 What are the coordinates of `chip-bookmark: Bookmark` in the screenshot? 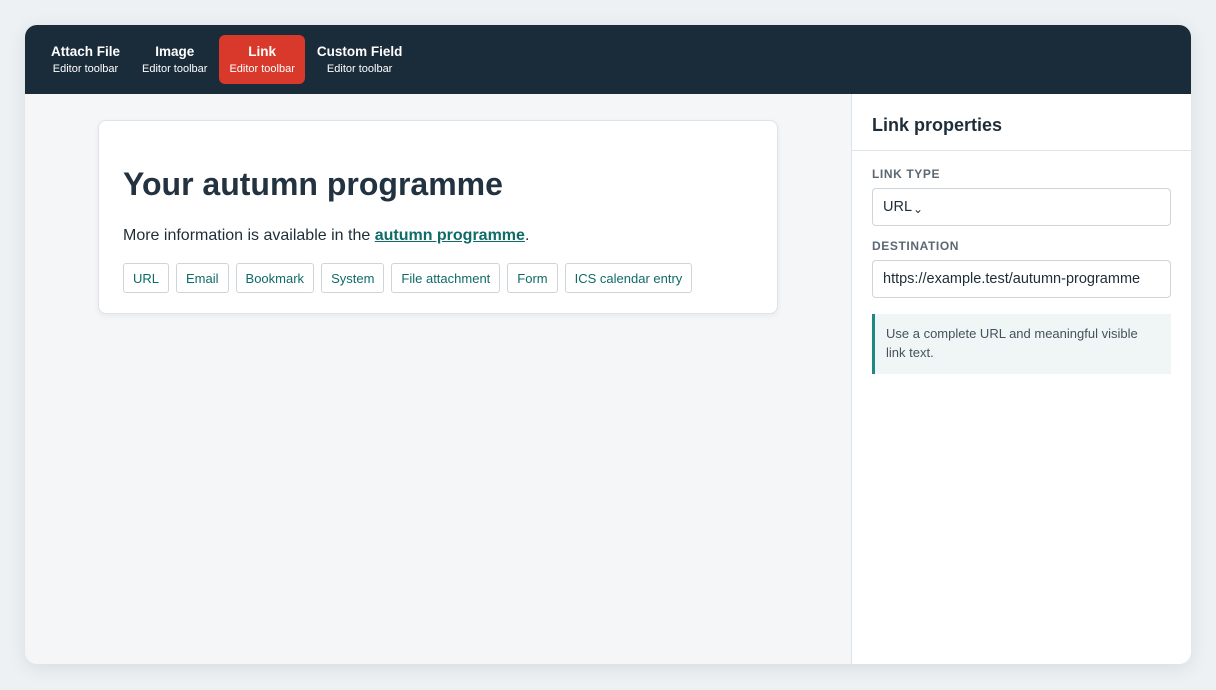 It's located at (275, 278).